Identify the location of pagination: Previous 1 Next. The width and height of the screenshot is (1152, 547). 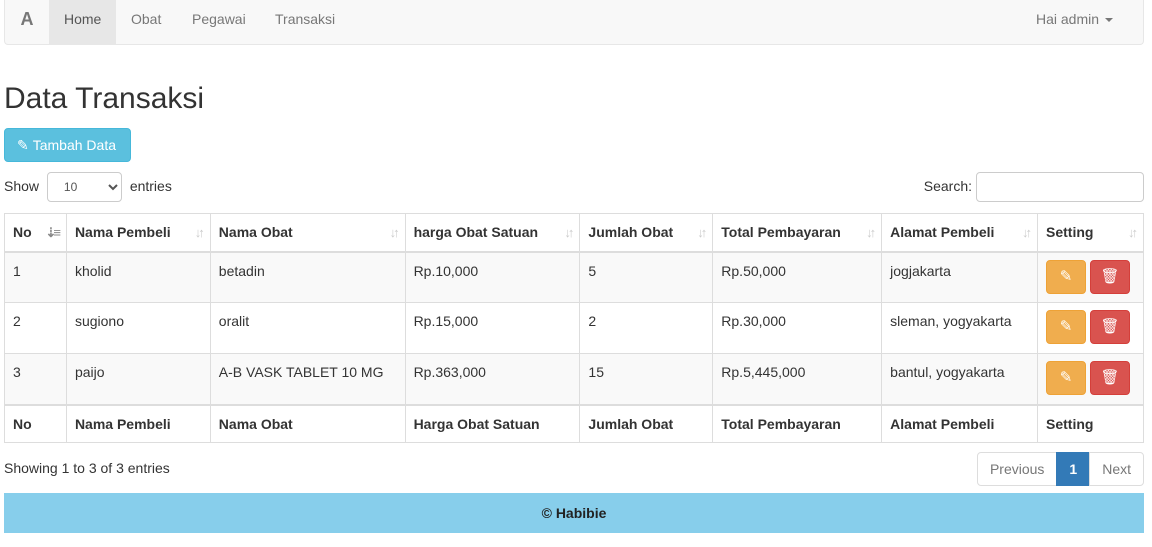
(1060, 469).